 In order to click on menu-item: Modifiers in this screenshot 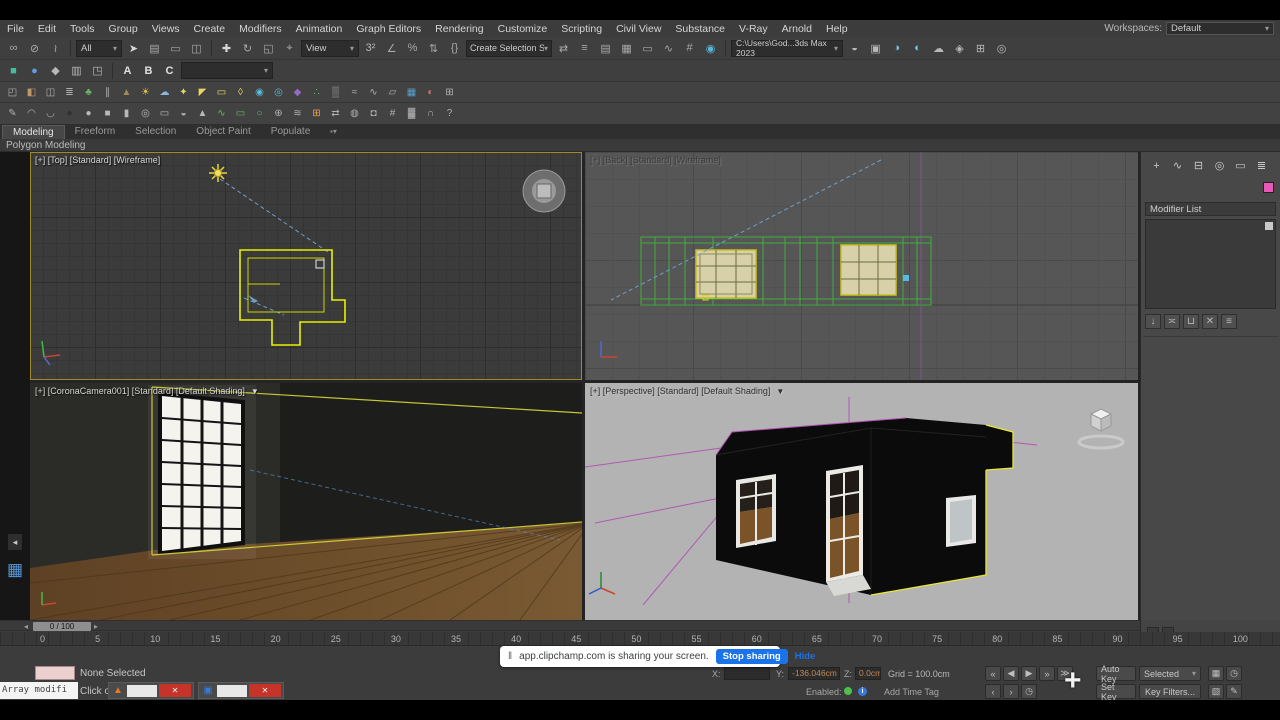, I will do `click(260, 29)`.